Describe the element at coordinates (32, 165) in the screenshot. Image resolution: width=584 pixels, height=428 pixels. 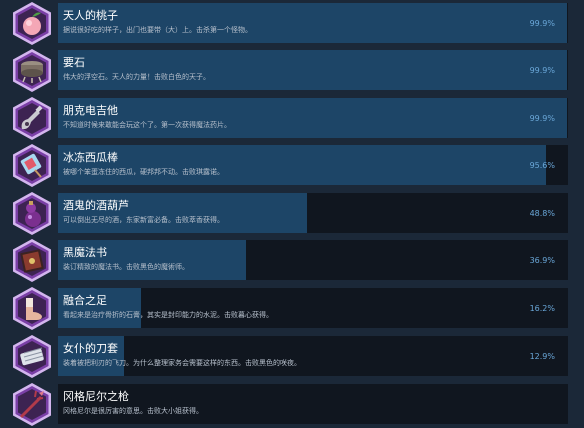
I see `ice-bar-icon` at that location.